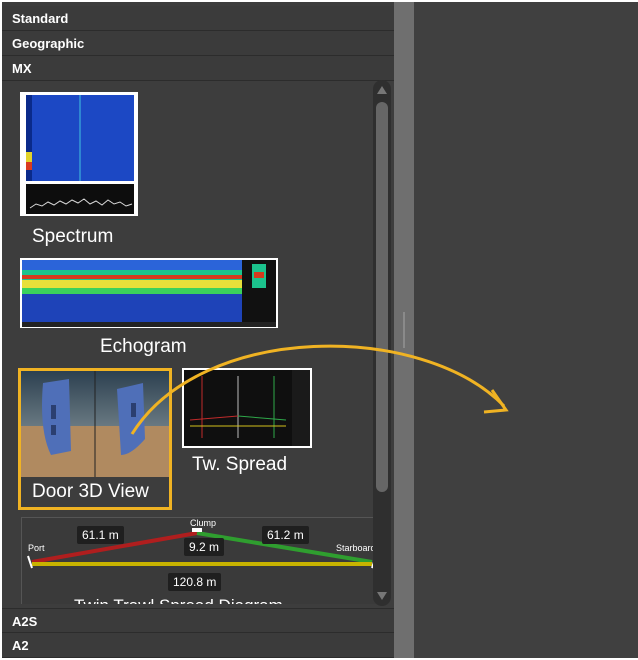  I want to click on section-standard: Standard, so click(198, 18).